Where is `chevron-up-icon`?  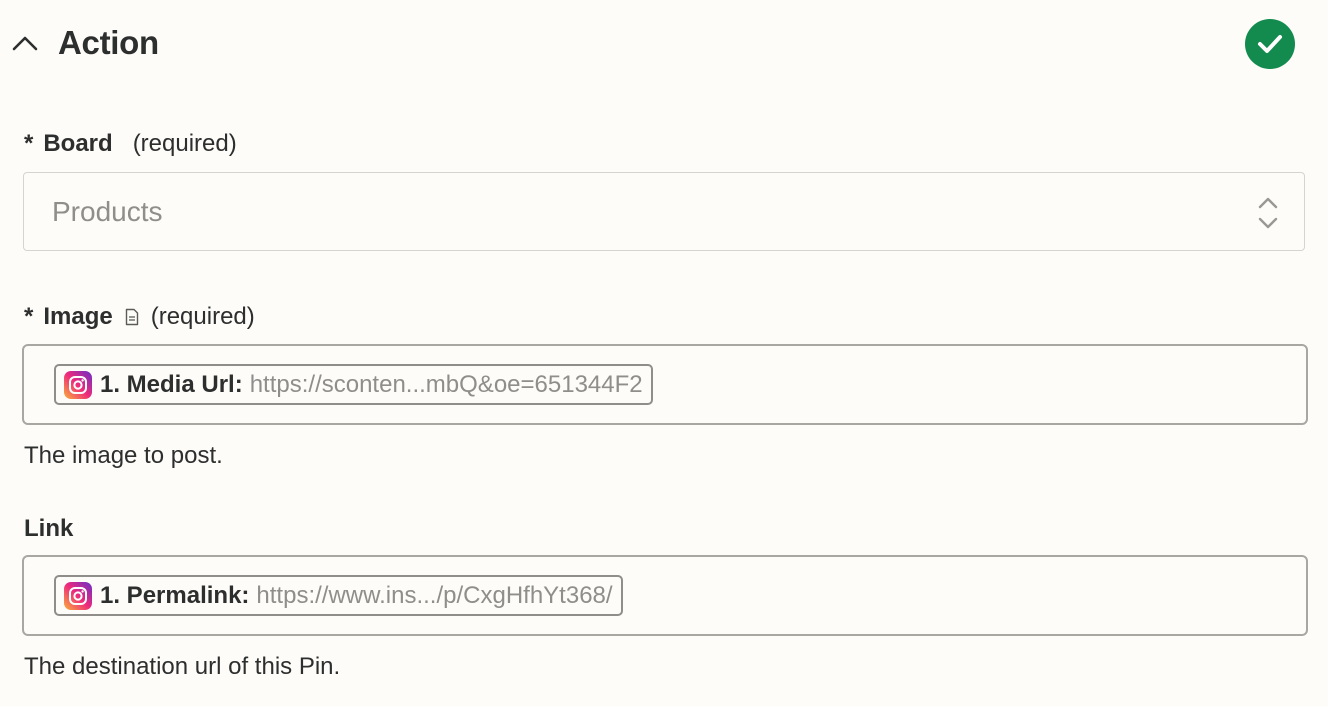 chevron-up-icon is located at coordinates (25, 43).